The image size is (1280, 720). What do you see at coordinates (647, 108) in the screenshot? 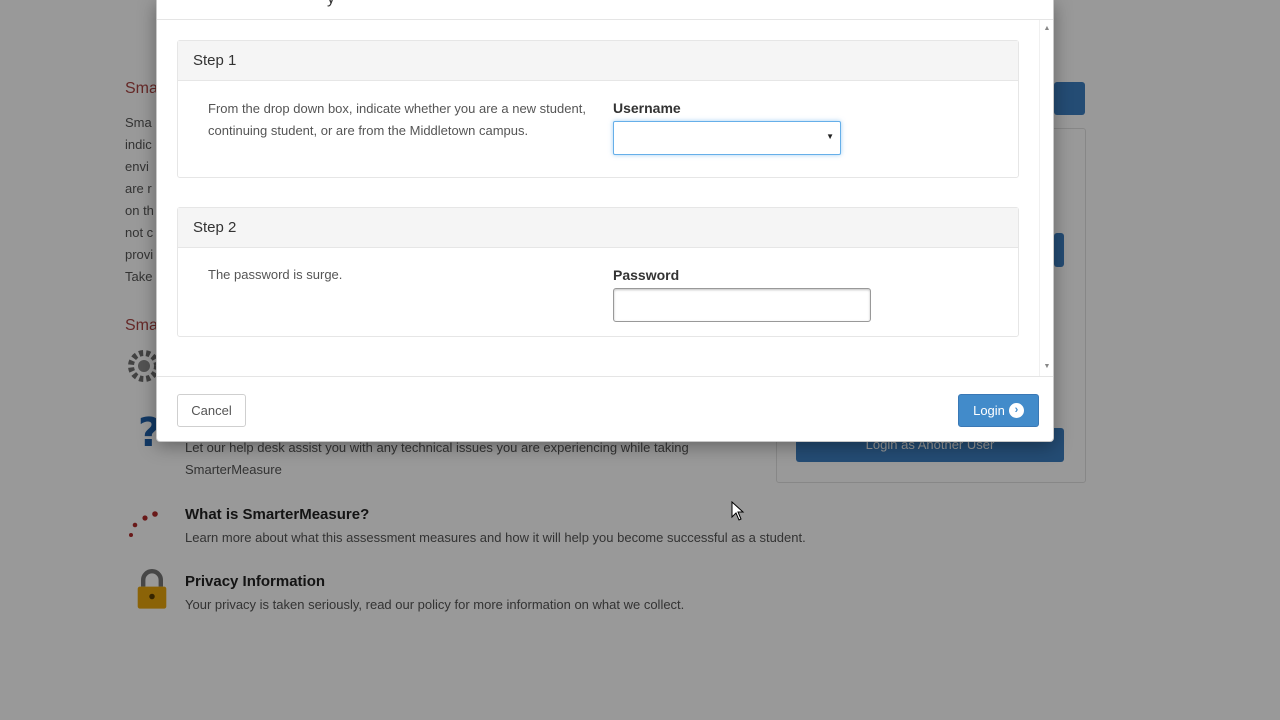
I see `username-label: Username` at bounding box center [647, 108].